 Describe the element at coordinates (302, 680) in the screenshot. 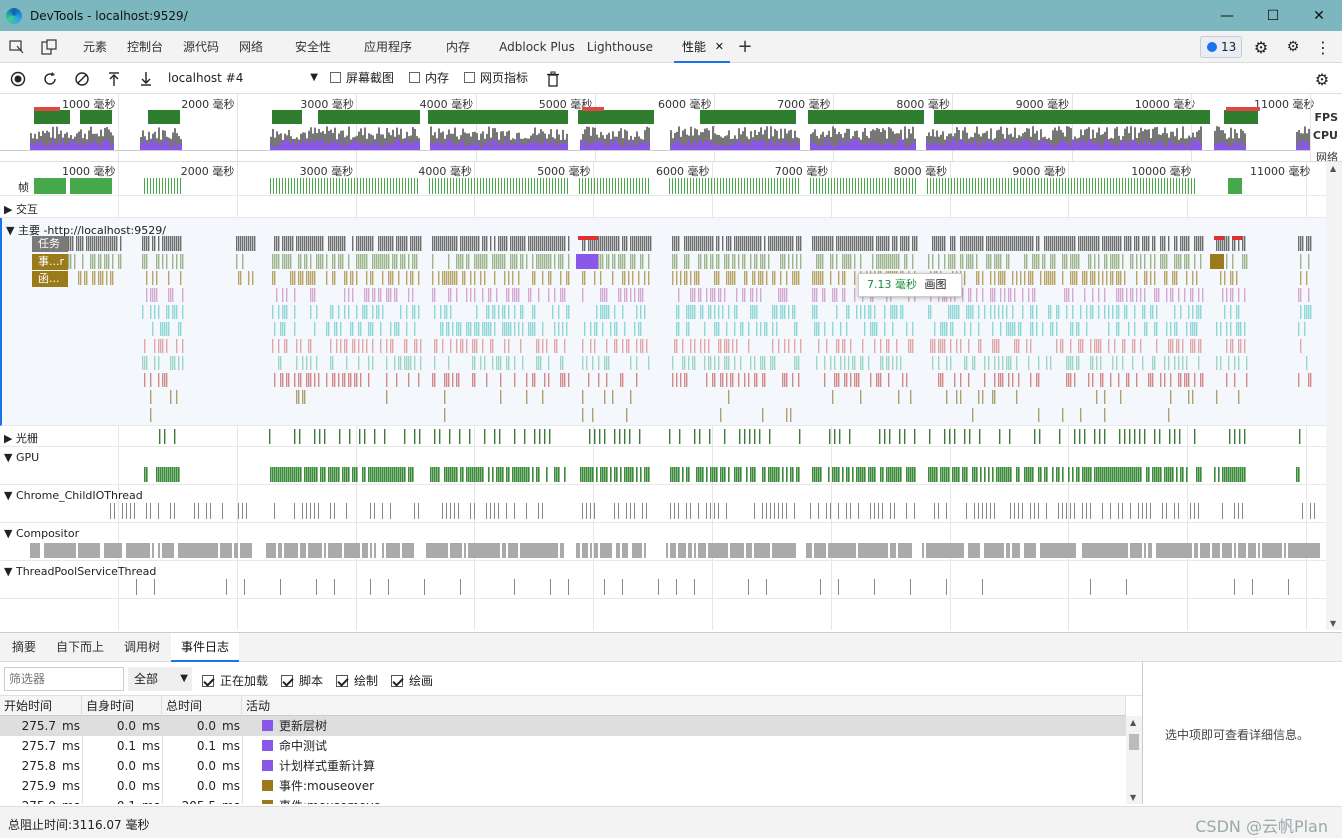

I see `scripting-checkbox: 脚本` at that location.